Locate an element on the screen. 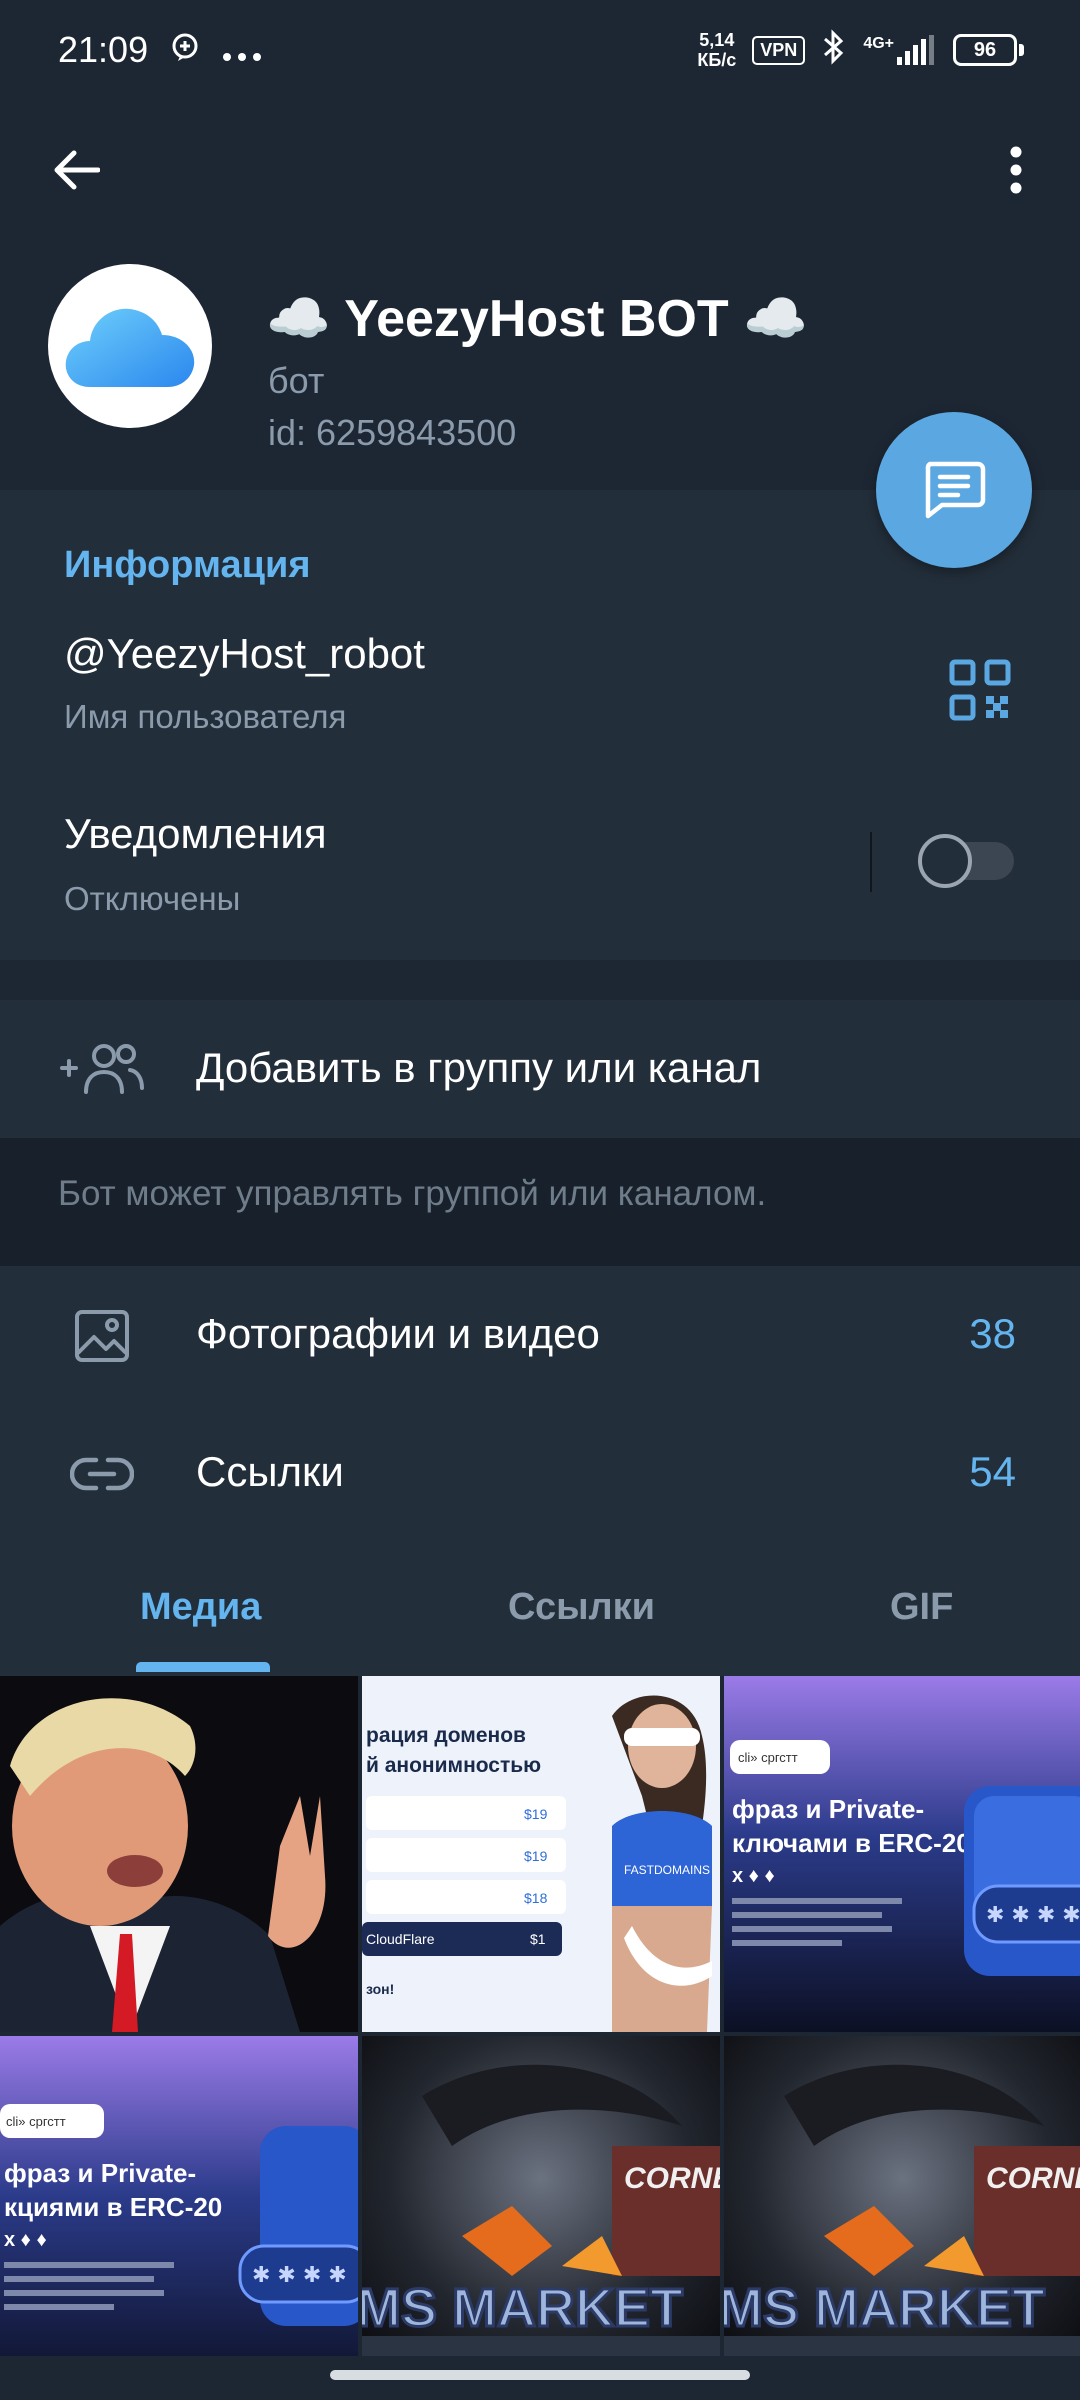  arrow-left-icon is located at coordinates (77, 170).